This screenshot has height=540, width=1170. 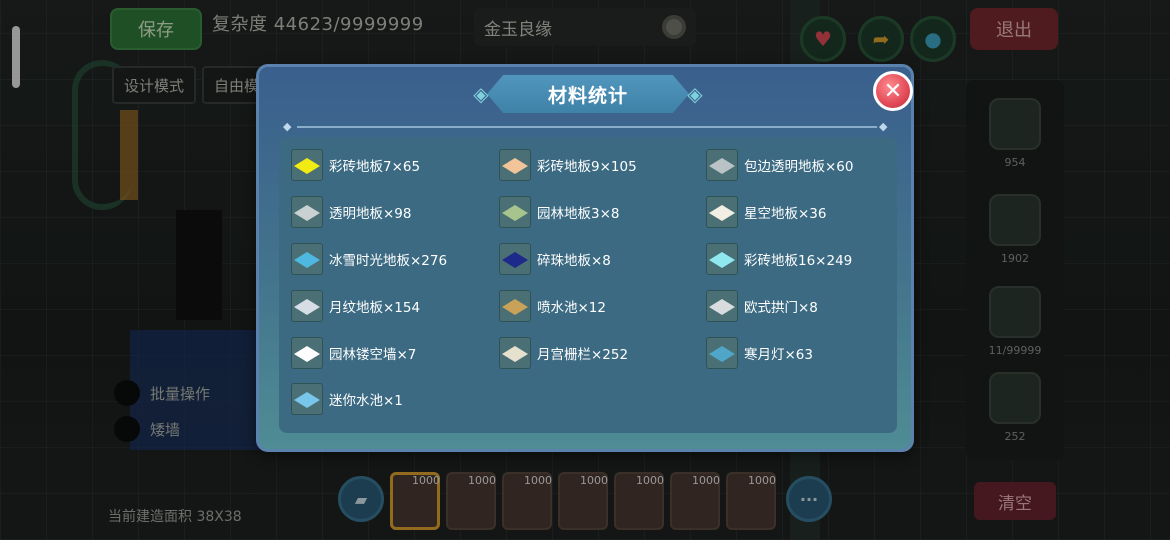 I want to click on list-item: 包边透明地板×60, so click(x=780, y=165).